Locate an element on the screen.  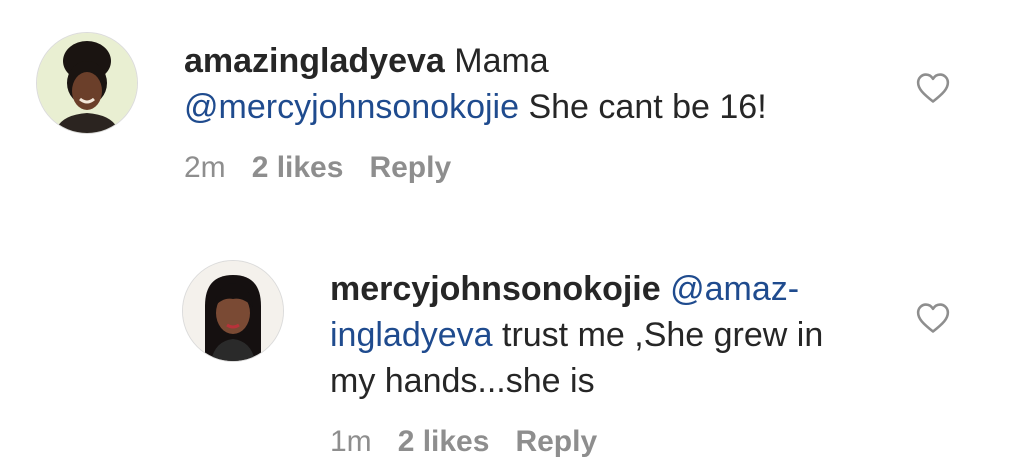
comment-timestamp: 1m is located at coordinates (351, 441).